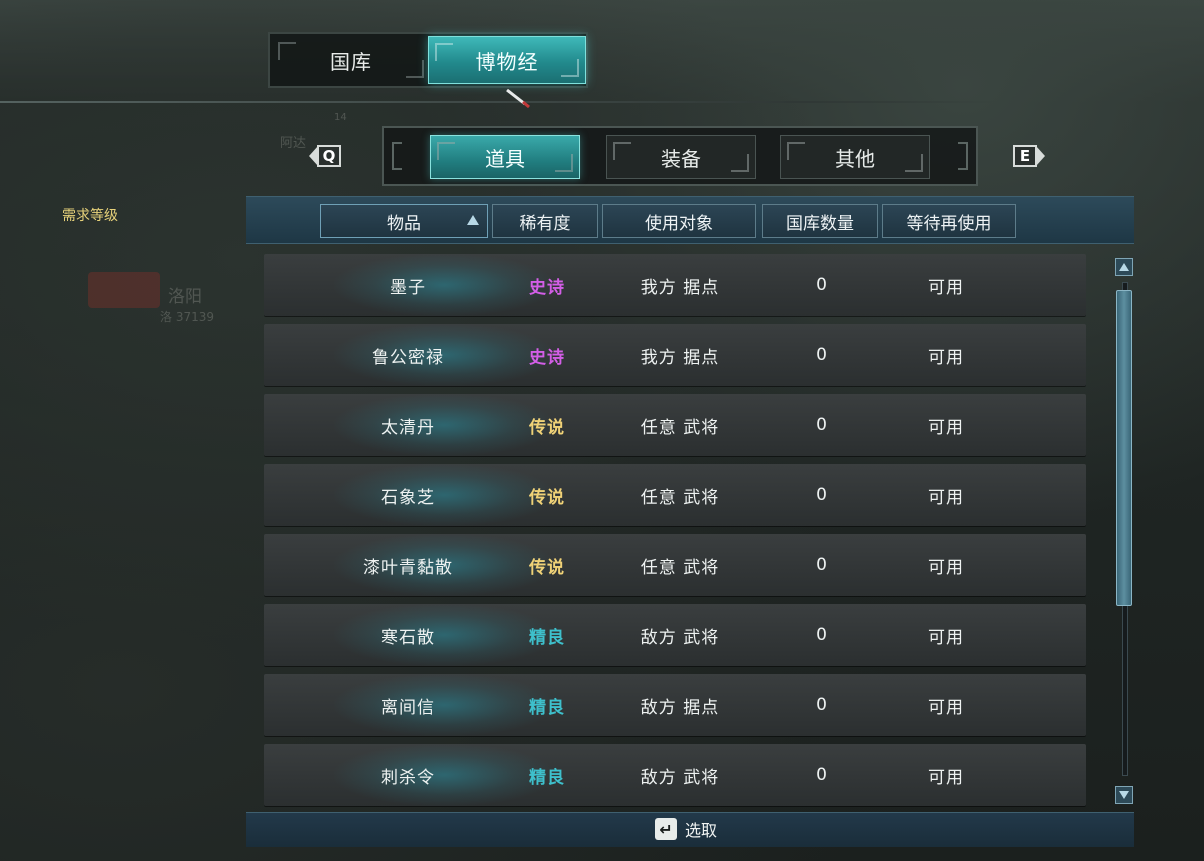 This screenshot has height=861, width=1204. What do you see at coordinates (340, 117) in the screenshot?
I see `map-marker-number: 14` at bounding box center [340, 117].